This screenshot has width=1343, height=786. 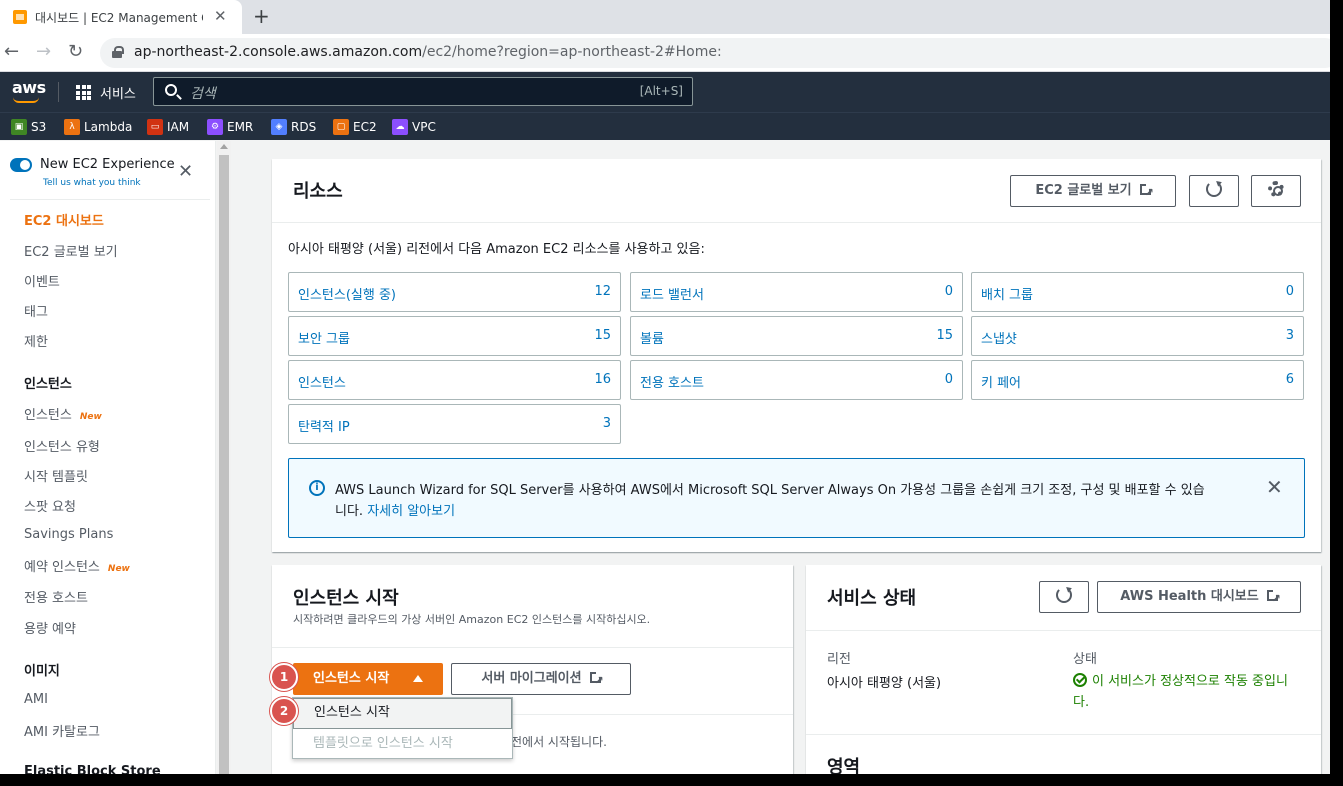 What do you see at coordinates (454, 380) in the screenshot?
I see `resource-cell: 인스턴스 16` at bounding box center [454, 380].